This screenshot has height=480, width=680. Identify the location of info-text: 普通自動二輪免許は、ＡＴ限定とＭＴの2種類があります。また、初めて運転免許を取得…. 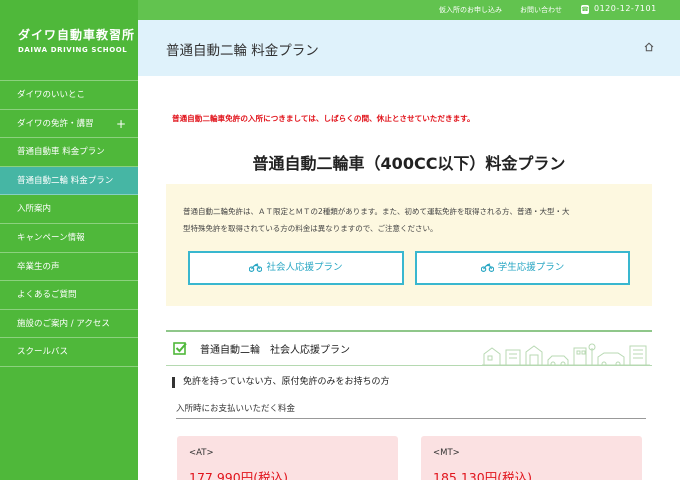
(411, 220).